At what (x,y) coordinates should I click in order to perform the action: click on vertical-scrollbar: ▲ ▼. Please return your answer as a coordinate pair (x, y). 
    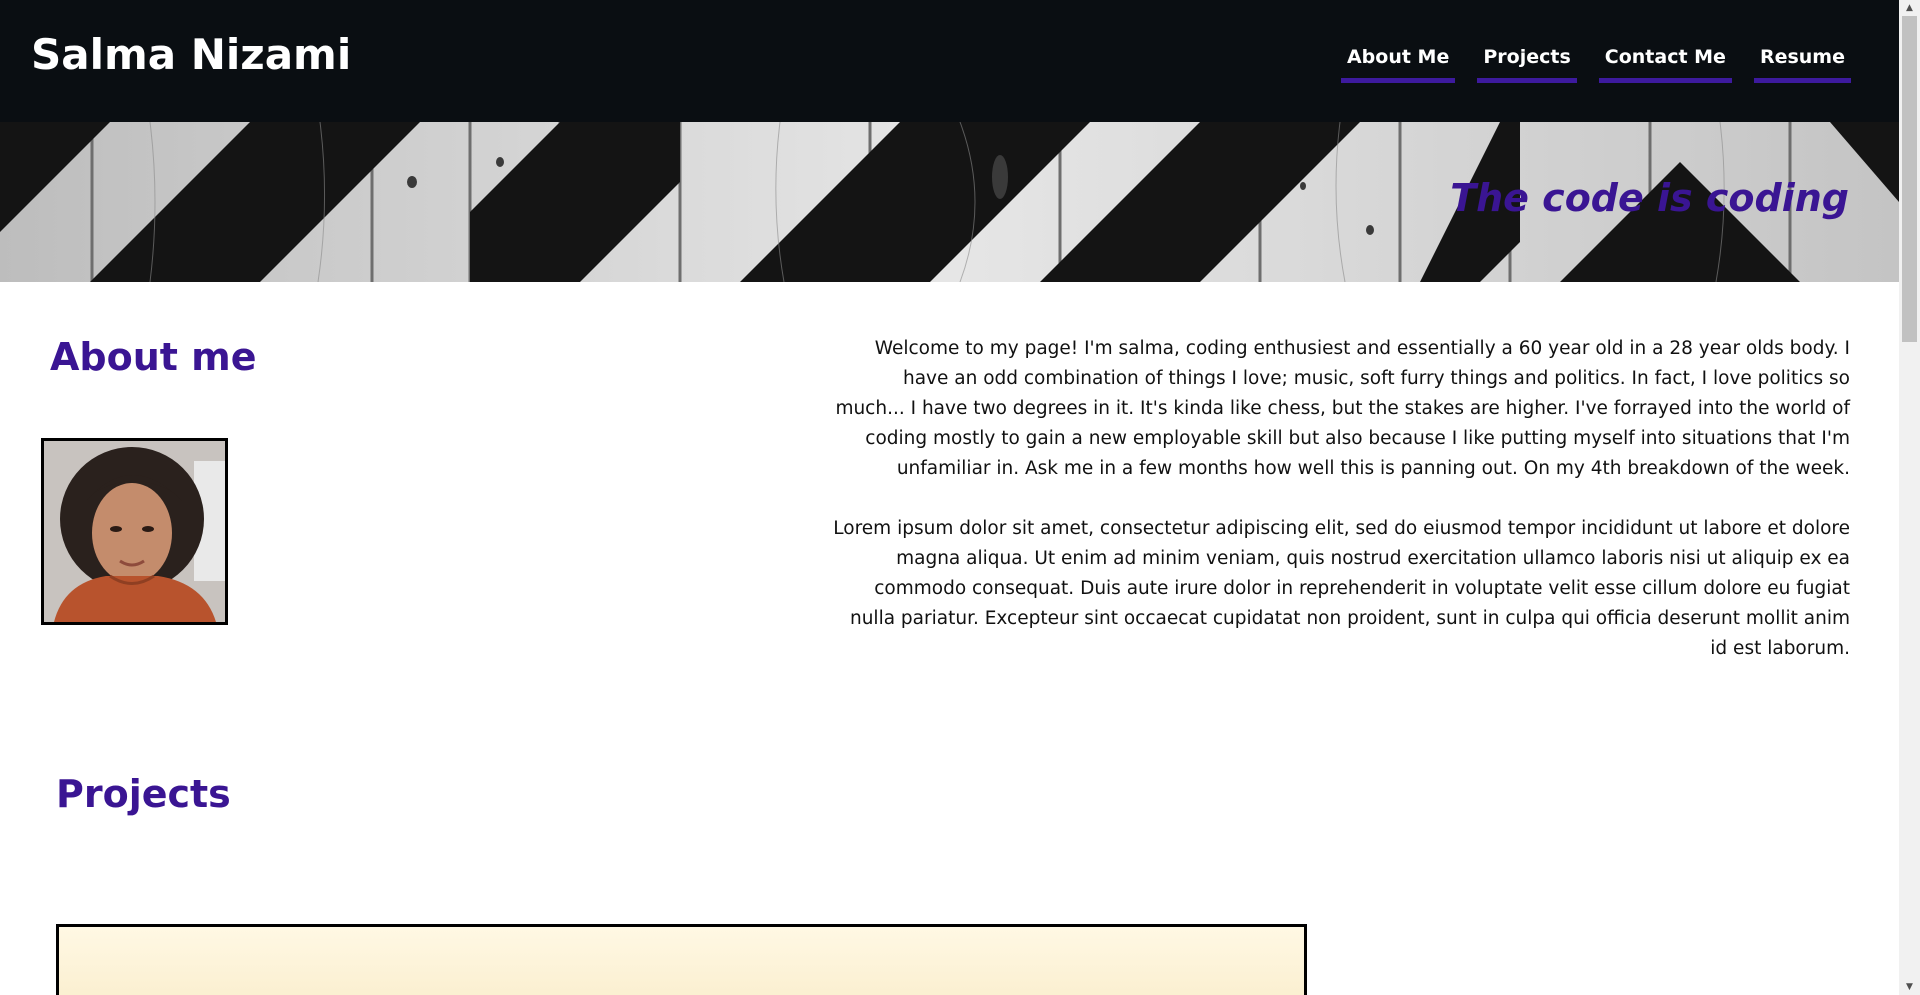
    Looking at the image, I should click on (1909, 497).